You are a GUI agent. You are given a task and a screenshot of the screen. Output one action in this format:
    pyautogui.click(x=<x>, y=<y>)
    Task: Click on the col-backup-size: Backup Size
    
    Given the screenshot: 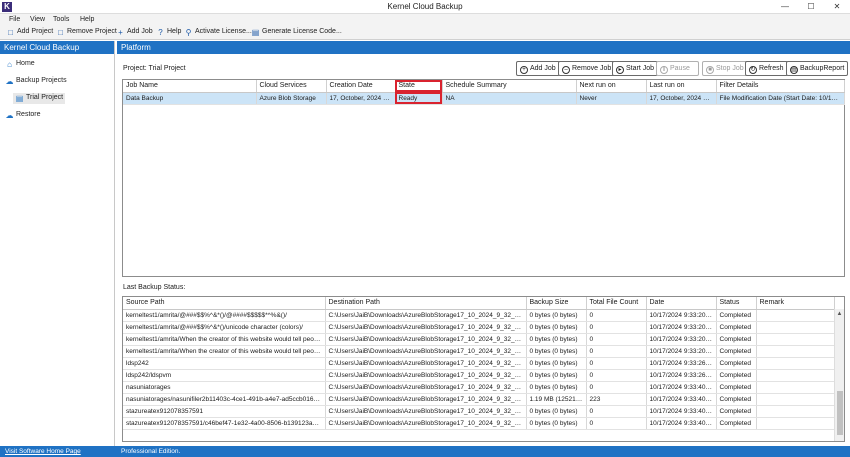 What is the action you would take?
    pyautogui.click(x=556, y=303)
    